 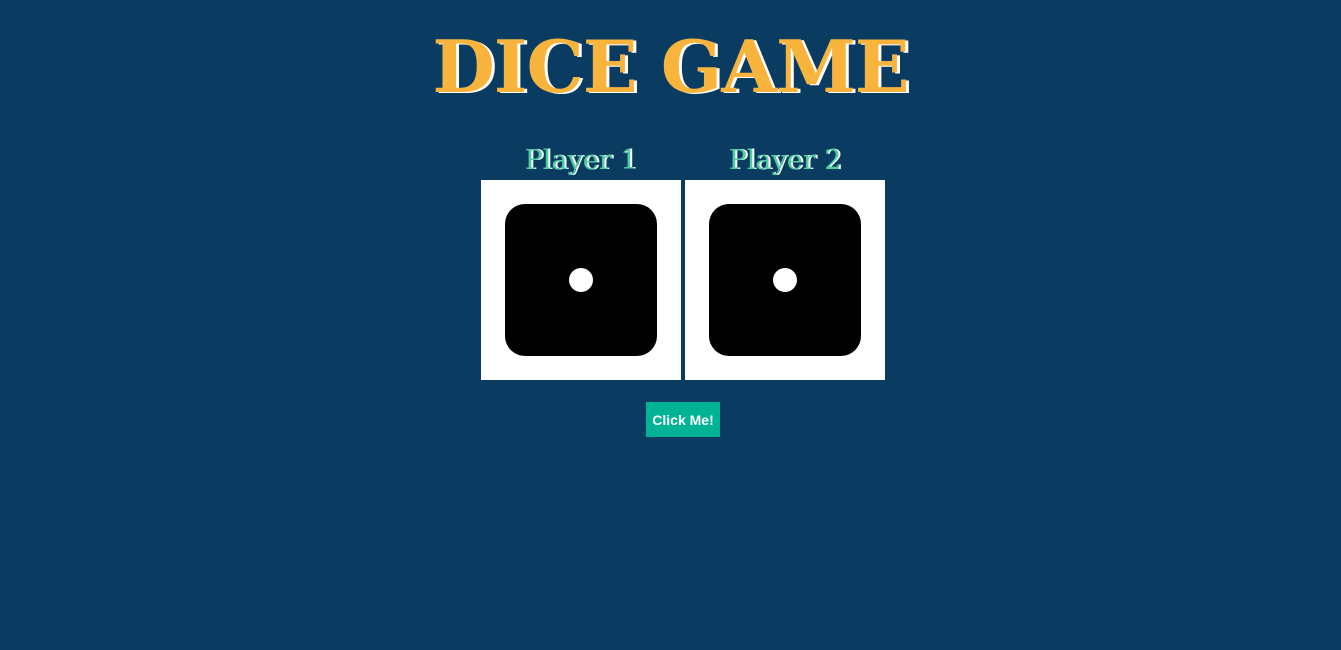 I want to click on player-1-dice-card, so click(x=581, y=280).